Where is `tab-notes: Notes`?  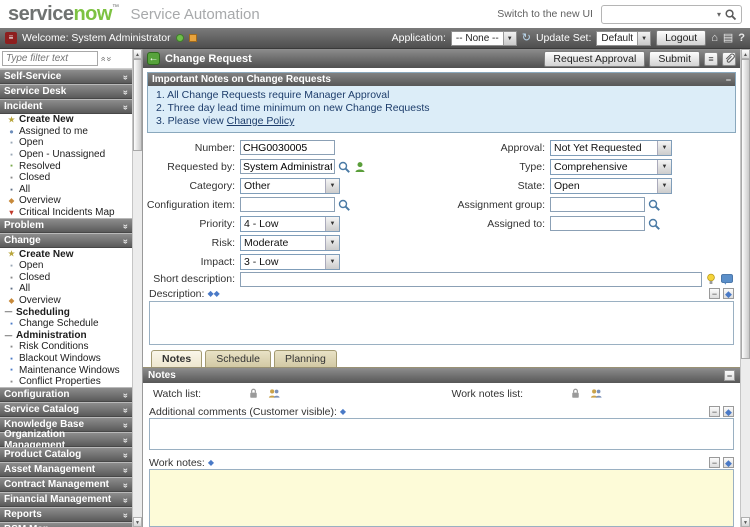
tab-notes: Notes is located at coordinates (177, 359).